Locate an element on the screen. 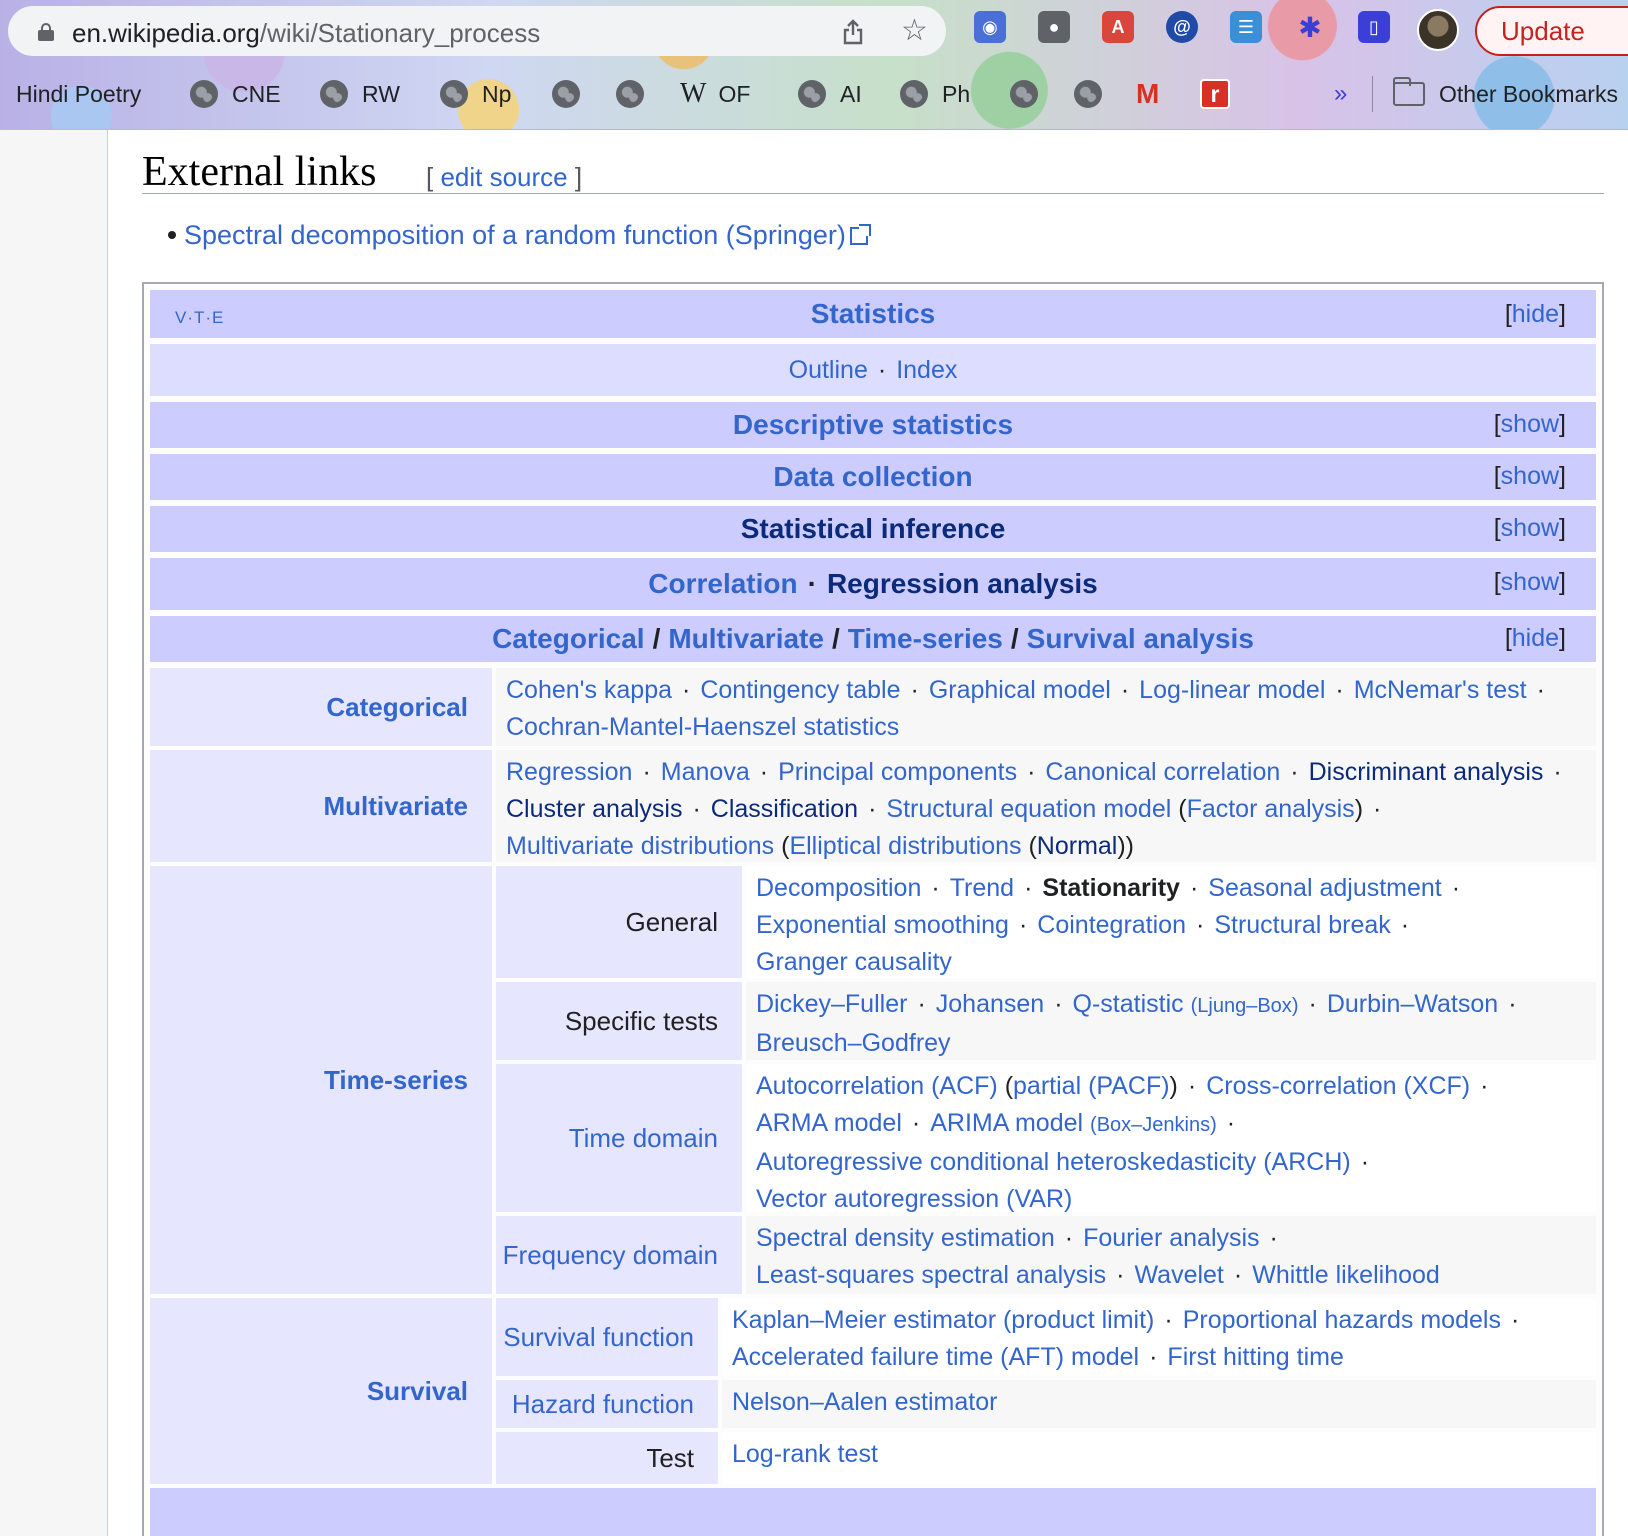 This screenshot has width=1628, height=1536. list-item: McNemar's test is located at coordinates (1440, 690).